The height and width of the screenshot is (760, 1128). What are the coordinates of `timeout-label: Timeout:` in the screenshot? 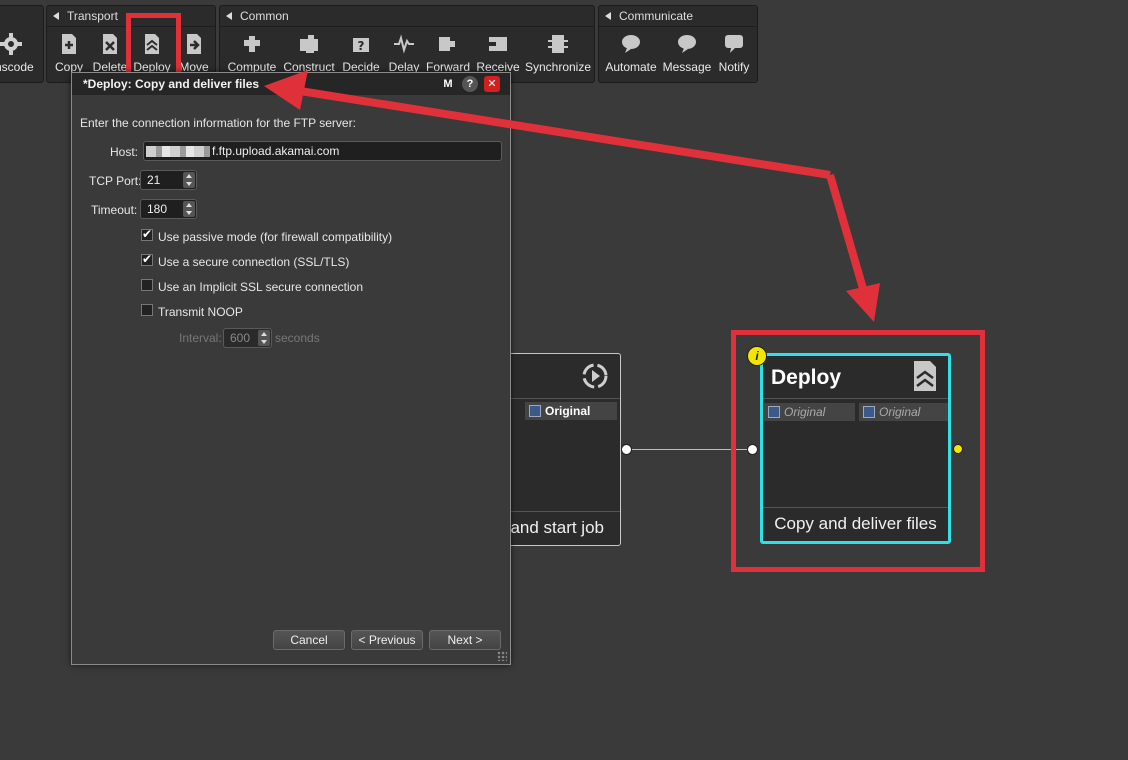 It's located at (114, 210).